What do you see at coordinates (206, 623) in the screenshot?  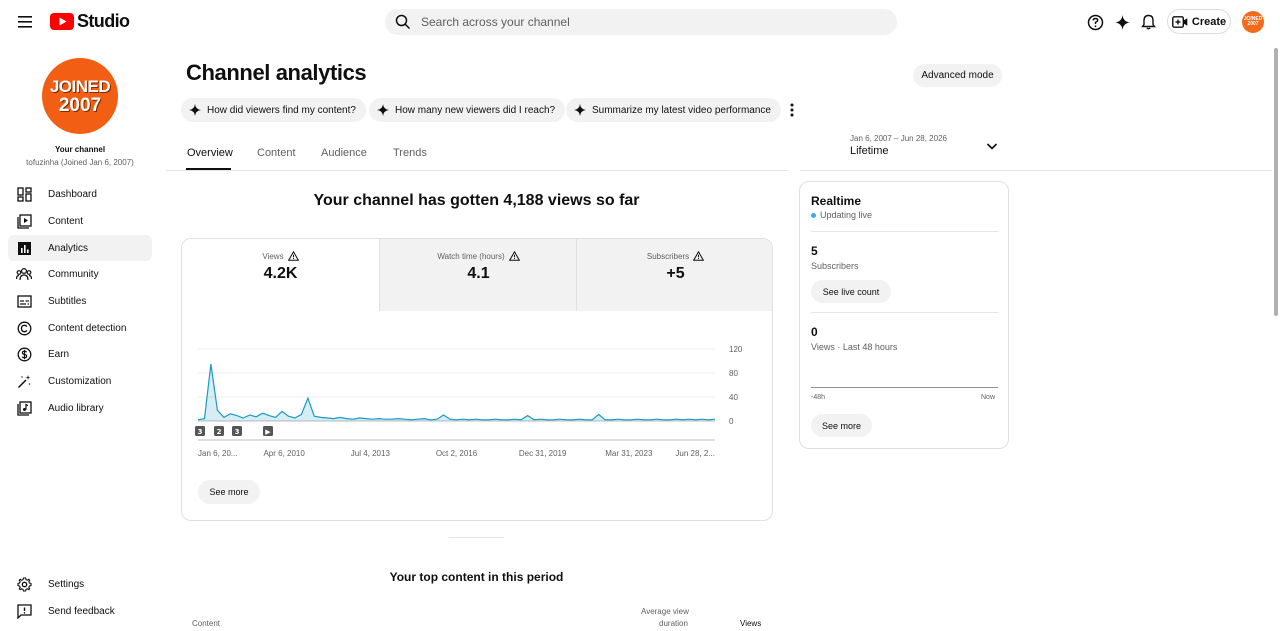 I see `column-header-content: Content` at bounding box center [206, 623].